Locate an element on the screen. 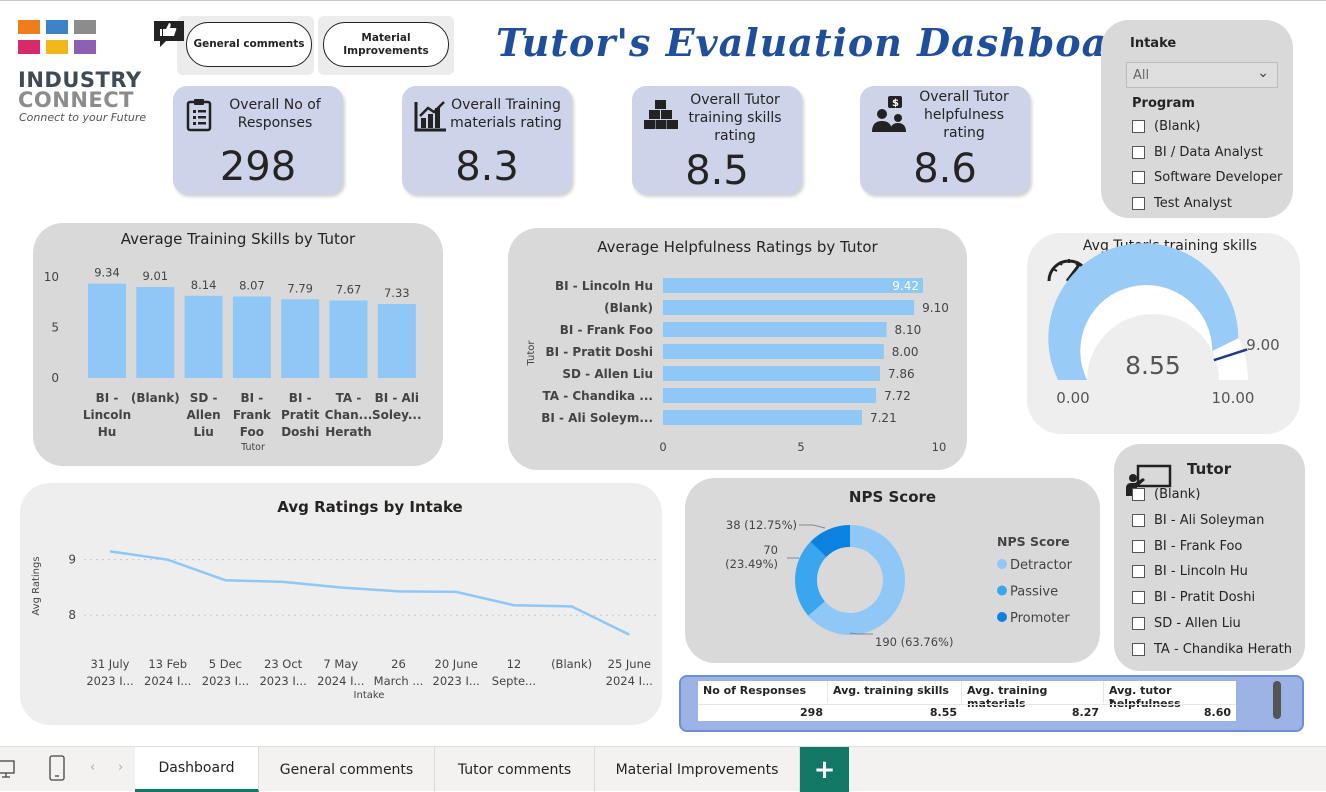 This screenshot has width=1326, height=792. program-filter-item: (Blank) is located at coordinates (1166, 126).